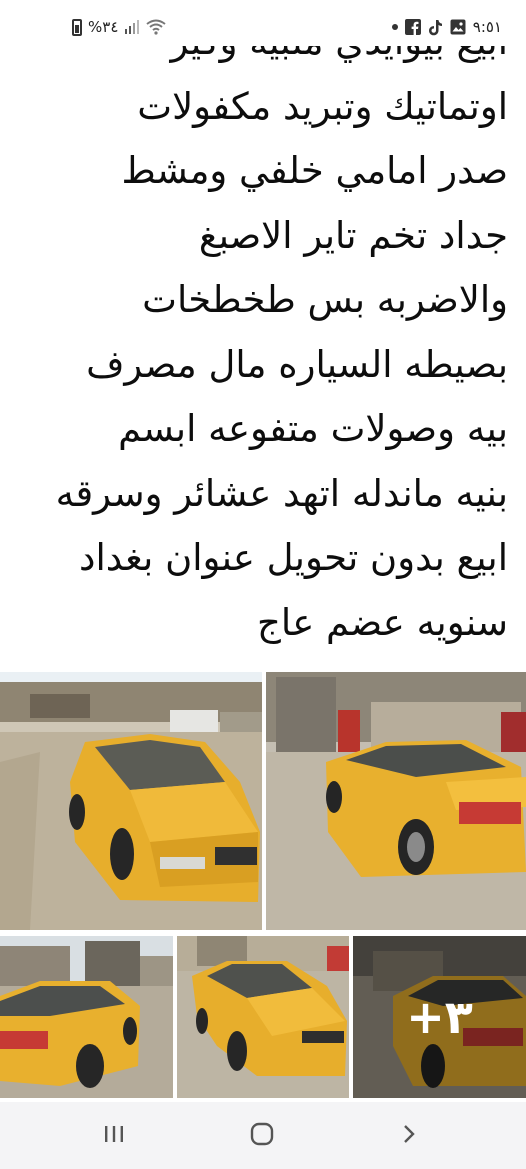 The image size is (526, 1169). What do you see at coordinates (446, 27) in the screenshot?
I see `status-right: ٩:٥١` at bounding box center [446, 27].